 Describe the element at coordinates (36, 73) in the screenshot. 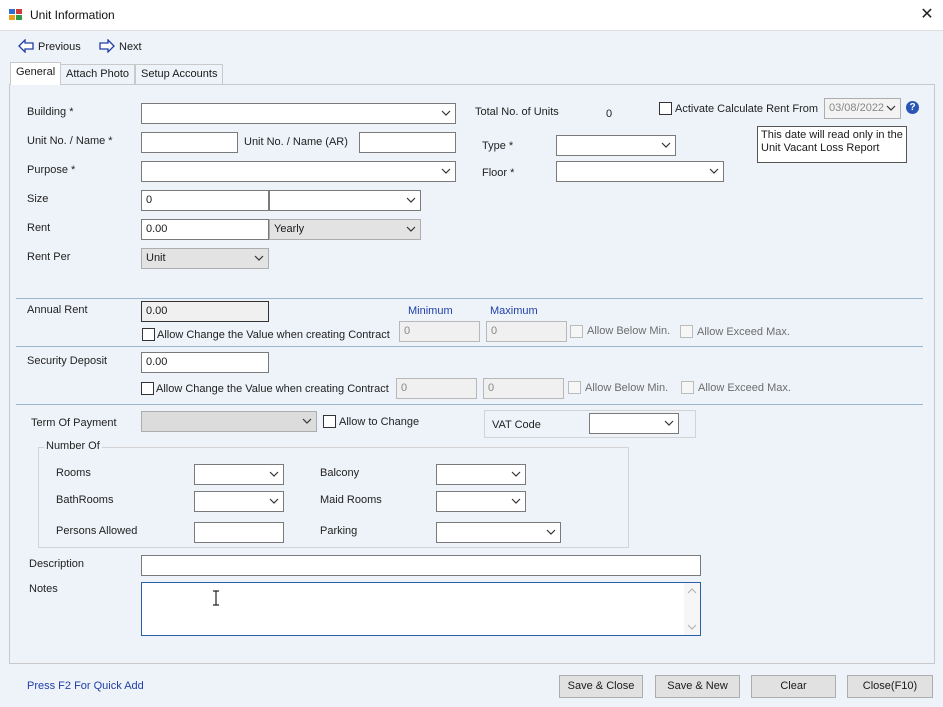

I see `tab-general: General` at that location.